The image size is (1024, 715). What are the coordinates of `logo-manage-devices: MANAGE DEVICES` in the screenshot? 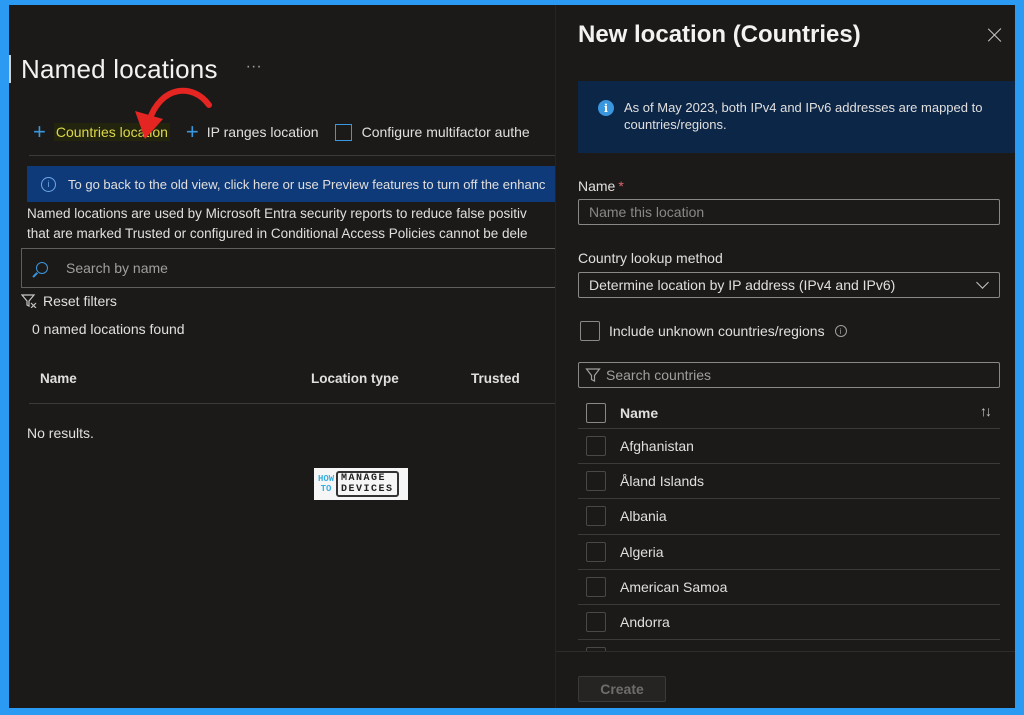 It's located at (367, 484).